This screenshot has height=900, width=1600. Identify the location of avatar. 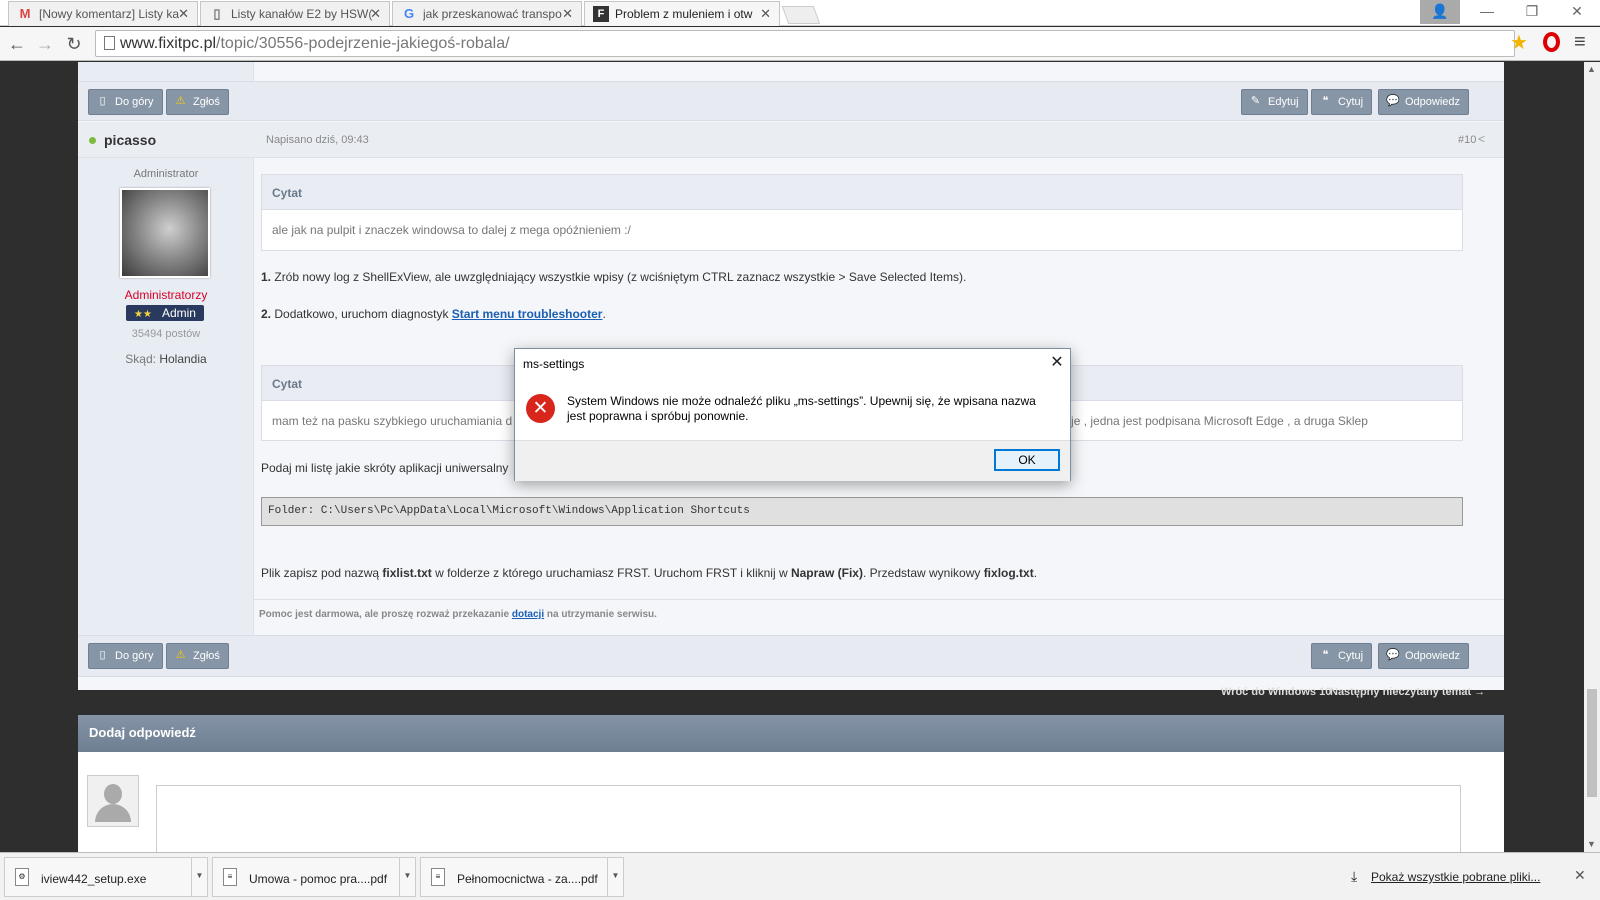
(165, 233).